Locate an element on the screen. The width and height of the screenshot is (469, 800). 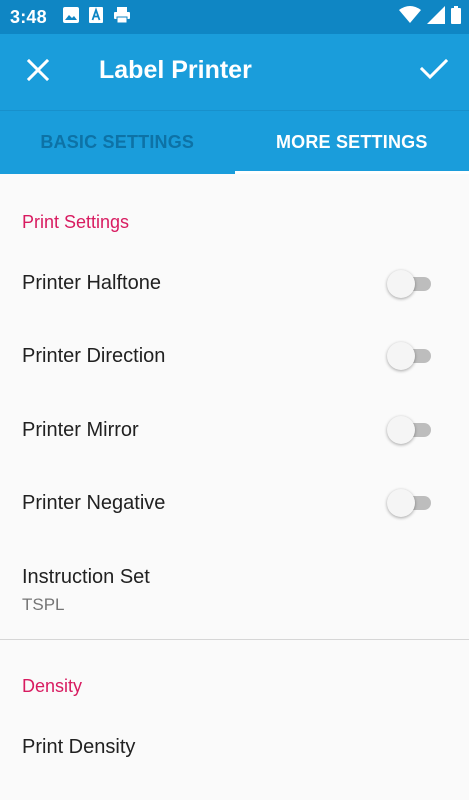
pref-label: Printer Negative is located at coordinates (94, 503).